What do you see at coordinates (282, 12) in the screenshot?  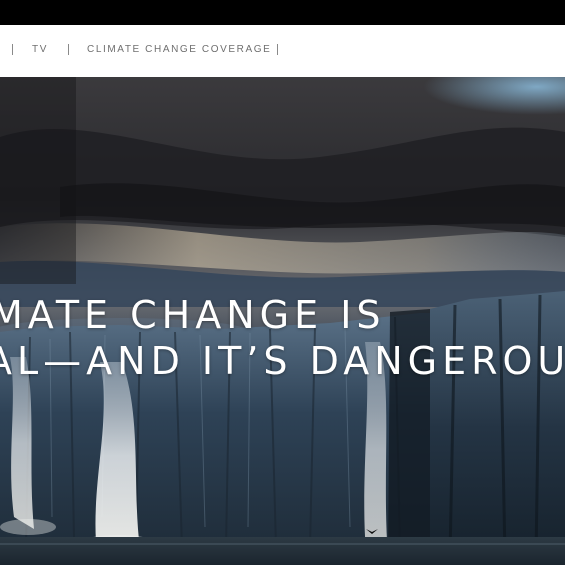 I see `top-black-bar` at bounding box center [282, 12].